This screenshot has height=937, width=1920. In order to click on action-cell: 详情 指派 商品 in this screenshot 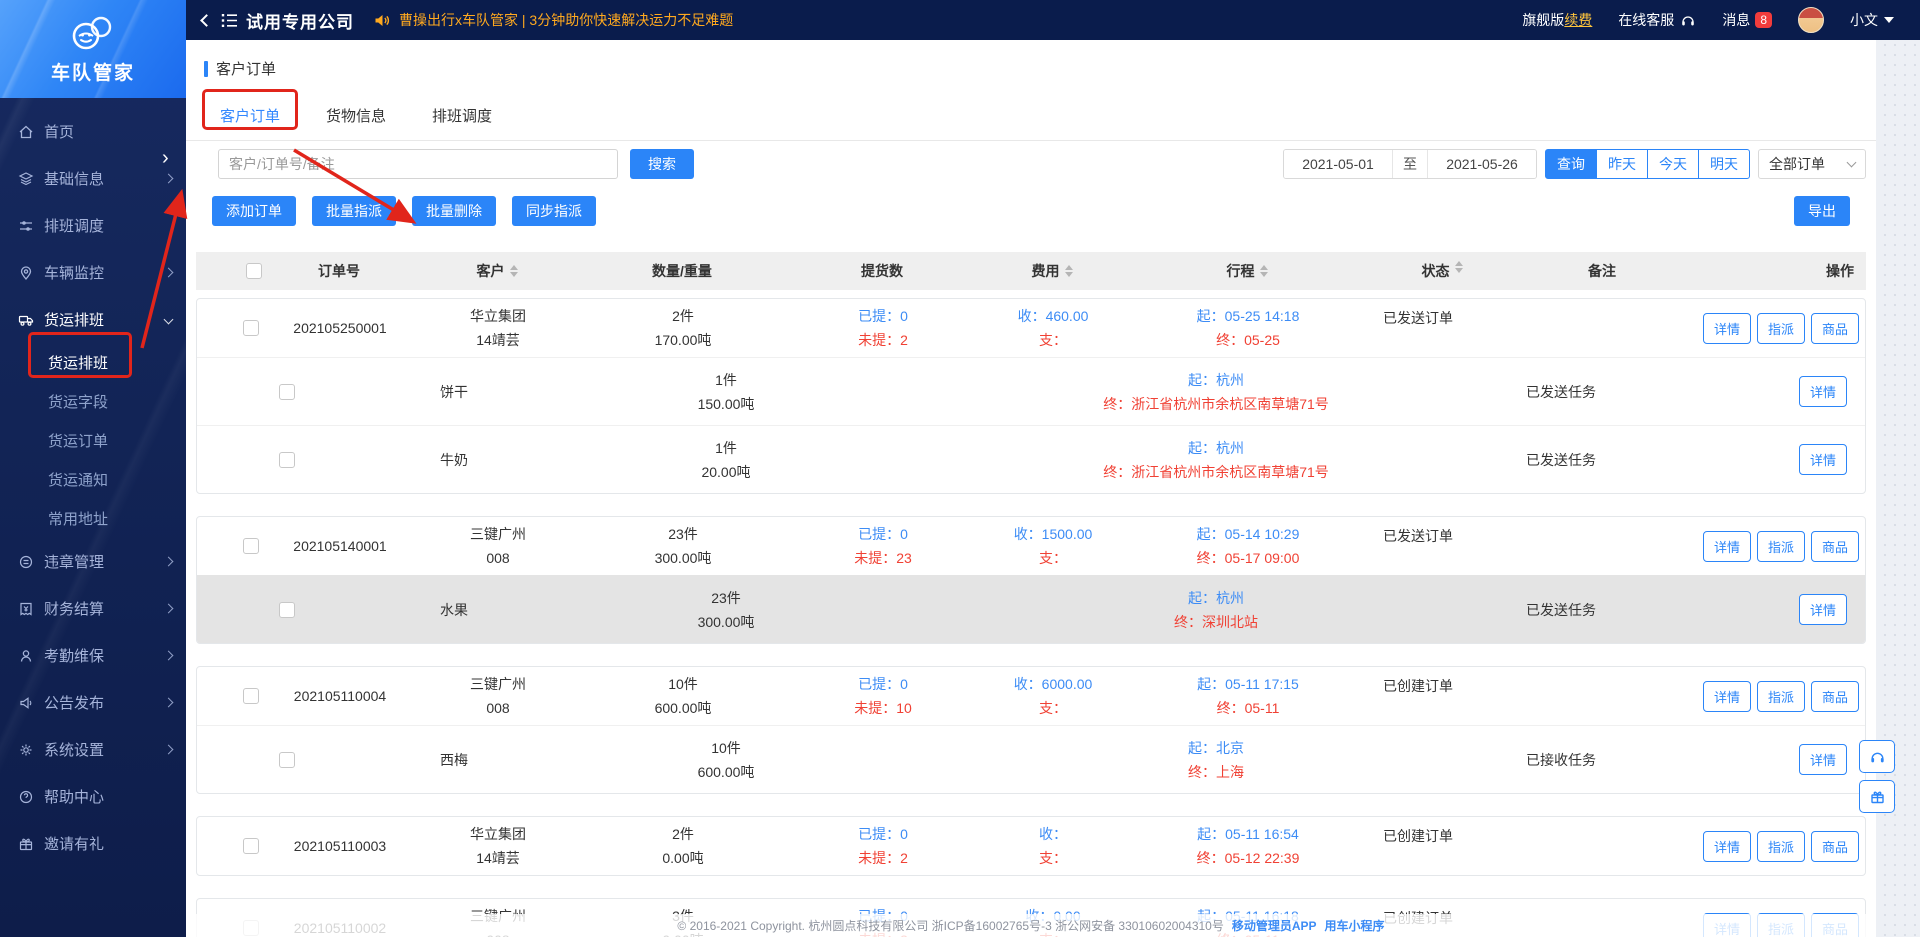, I will do `click(1784, 696)`.